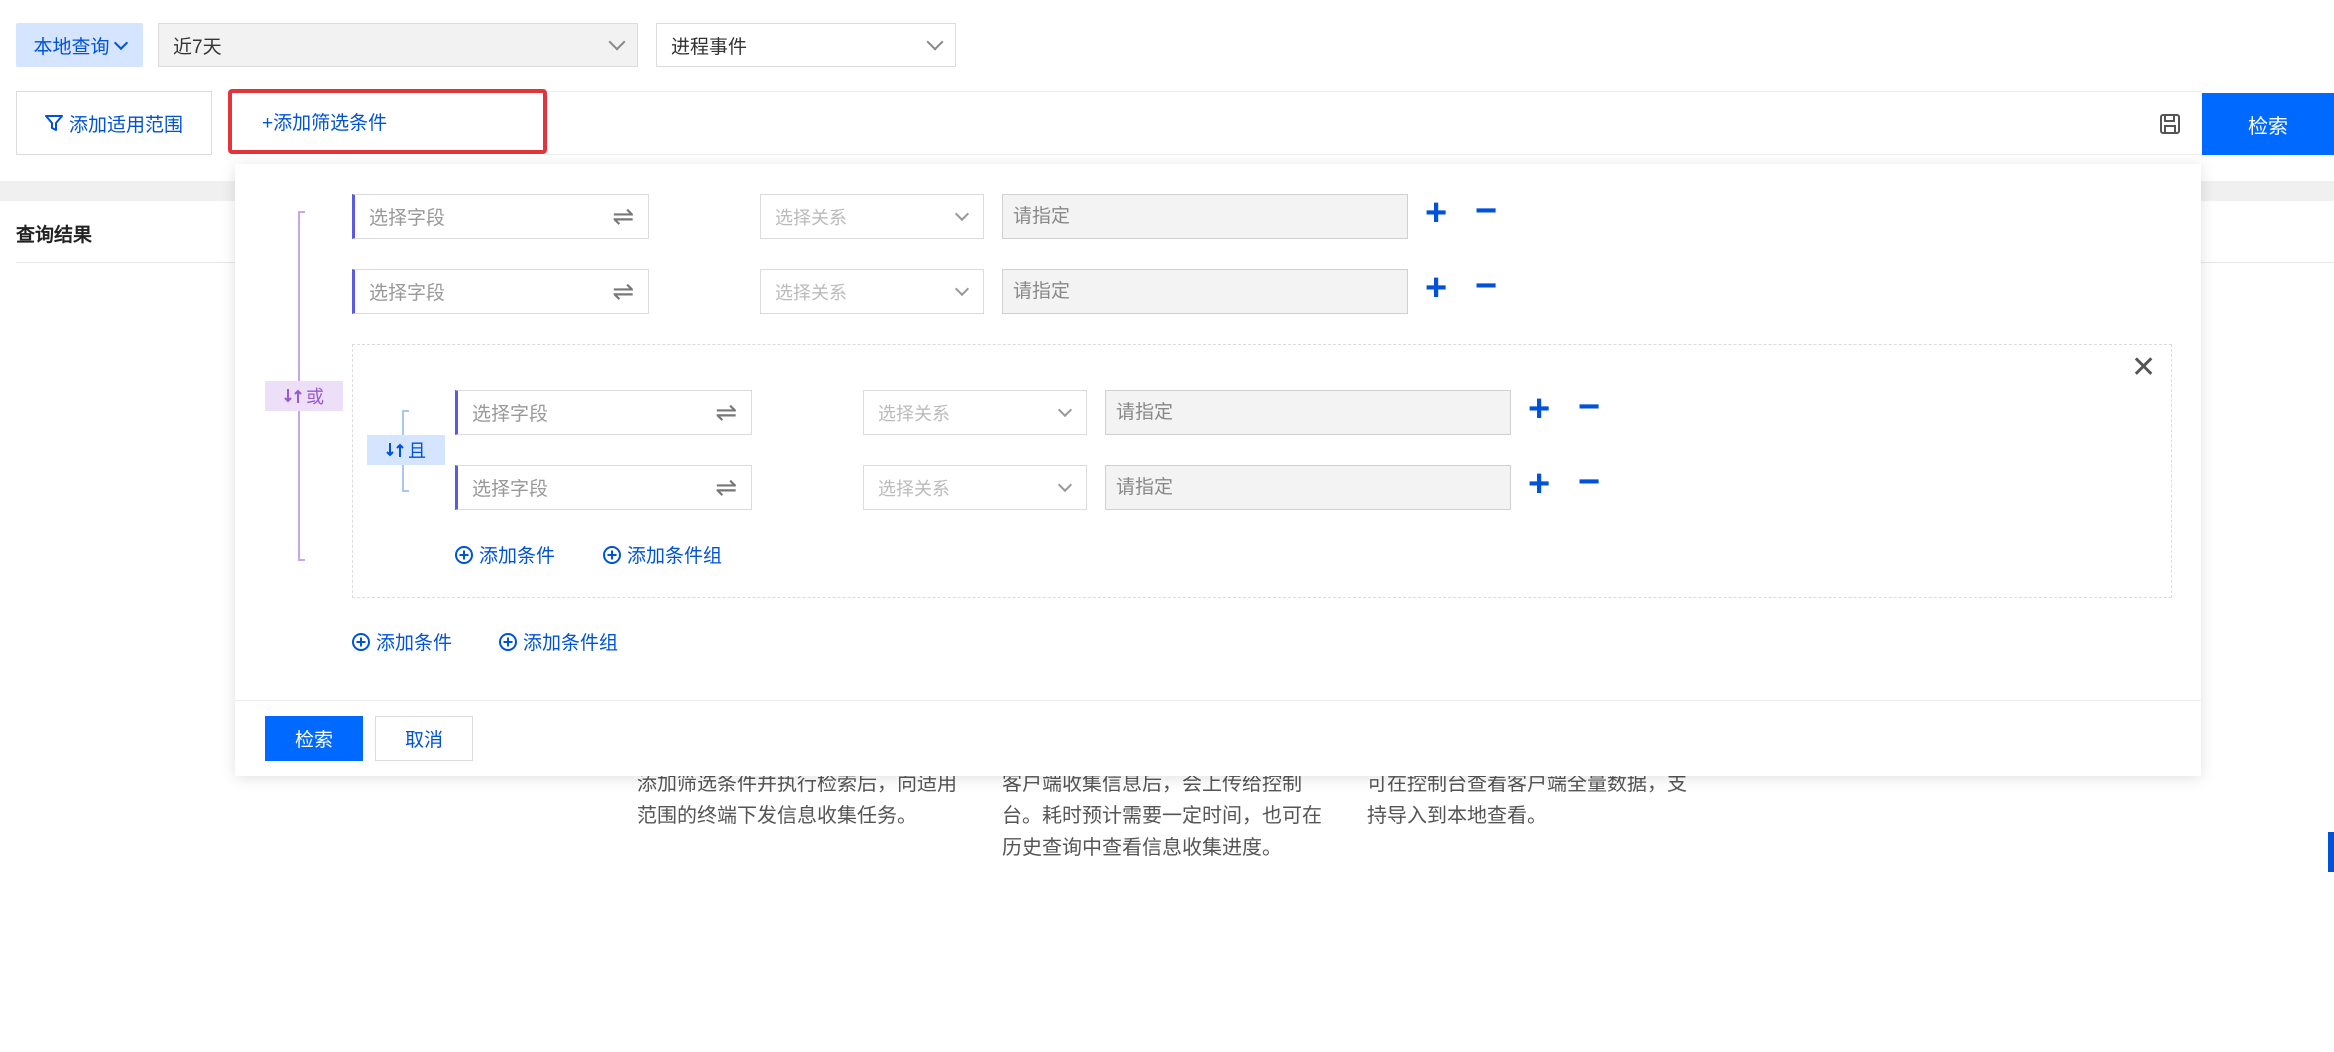 This screenshot has height=1052, width=2334. I want to click on add-filter-label: +添加筛选条件, so click(325, 123).